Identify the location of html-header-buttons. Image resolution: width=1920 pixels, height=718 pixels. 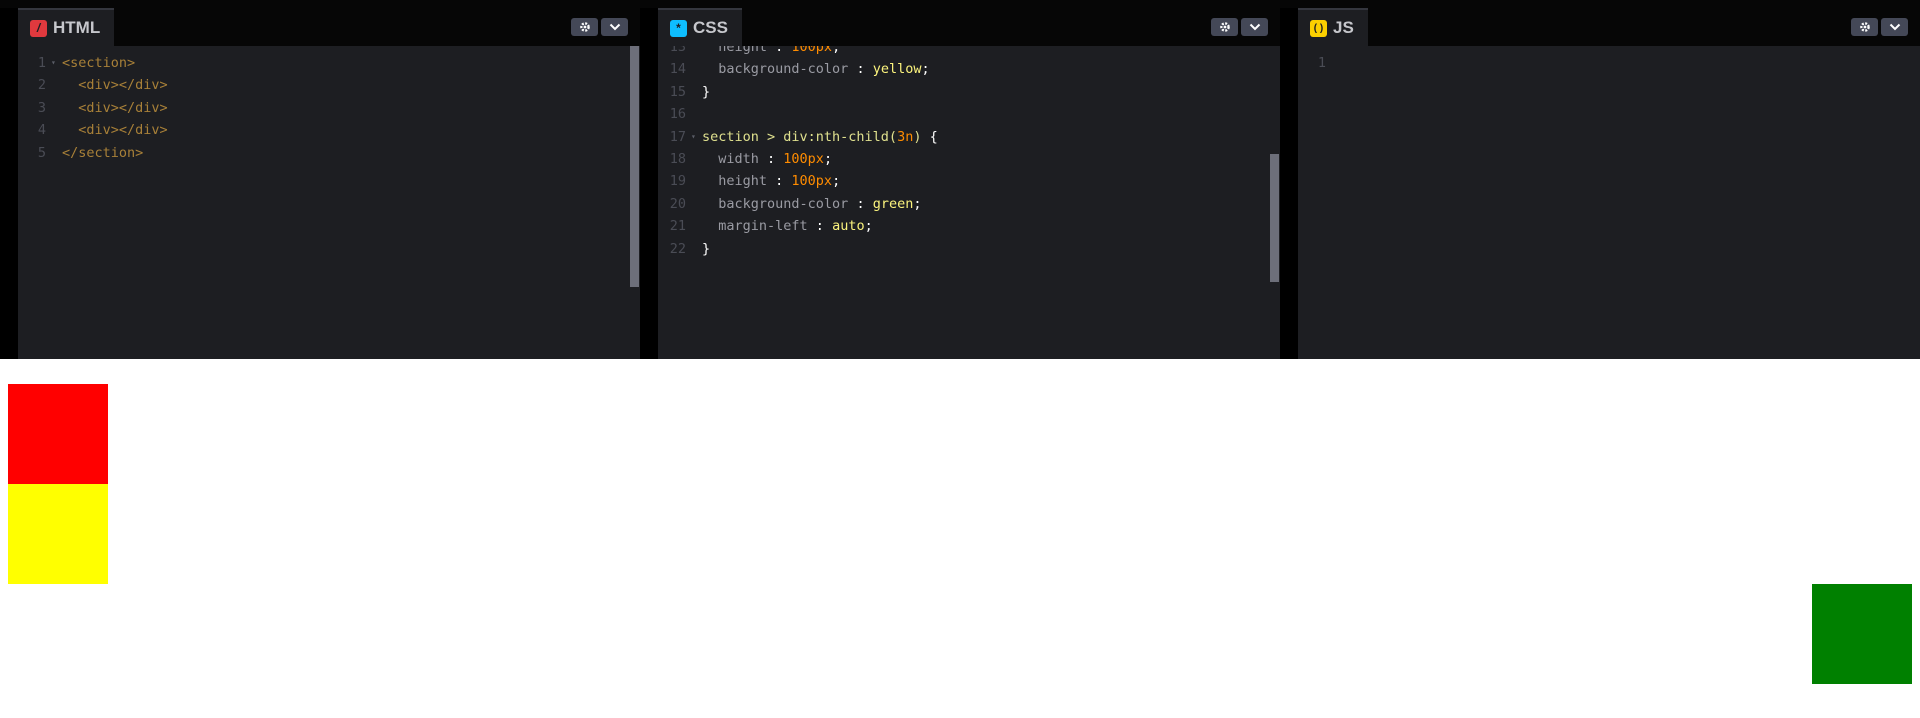
(599, 27).